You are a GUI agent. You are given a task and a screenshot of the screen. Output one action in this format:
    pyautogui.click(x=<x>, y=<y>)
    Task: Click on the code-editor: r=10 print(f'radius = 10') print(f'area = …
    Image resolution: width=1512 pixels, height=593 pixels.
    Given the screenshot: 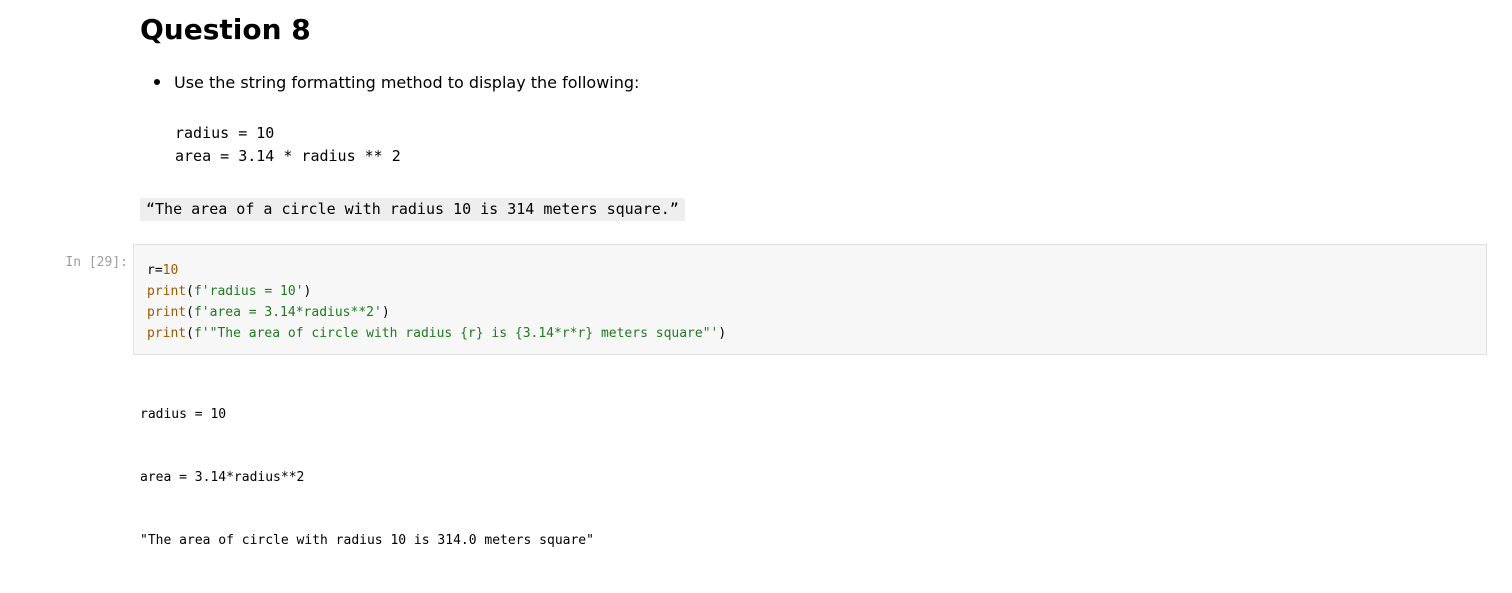 What is the action you would take?
    pyautogui.click(x=436, y=302)
    